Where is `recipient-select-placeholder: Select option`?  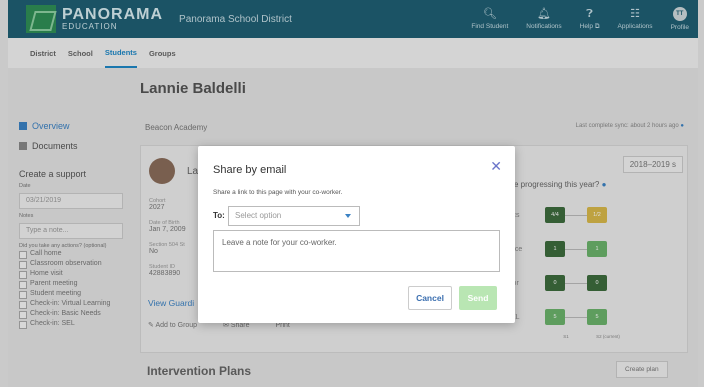 recipient-select-placeholder: Select option is located at coordinates (258, 215).